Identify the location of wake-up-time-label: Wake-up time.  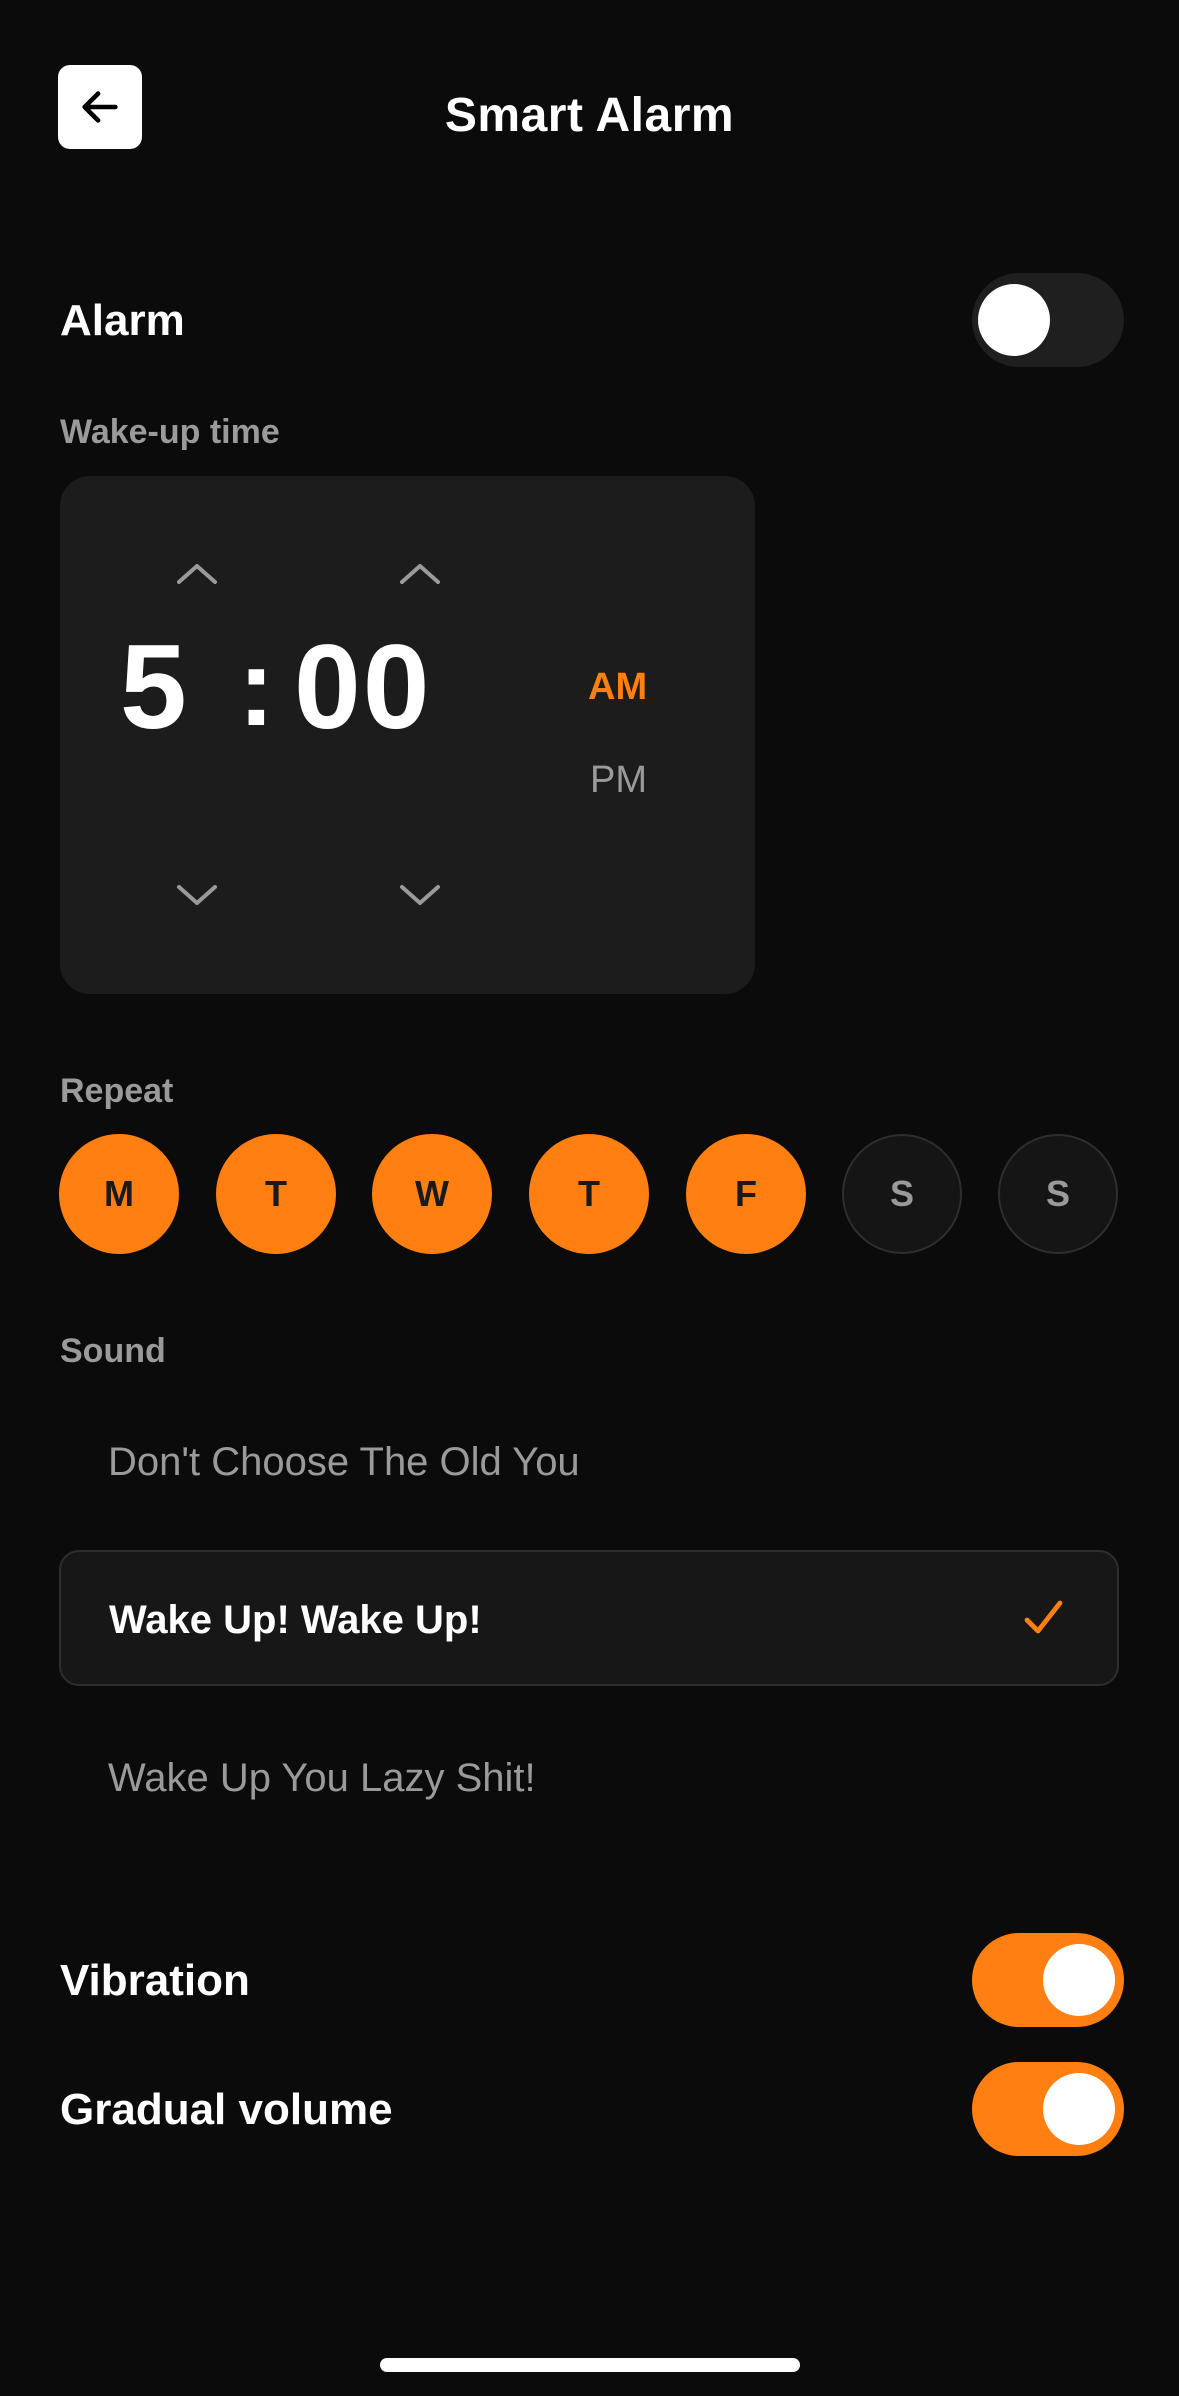
(170, 432).